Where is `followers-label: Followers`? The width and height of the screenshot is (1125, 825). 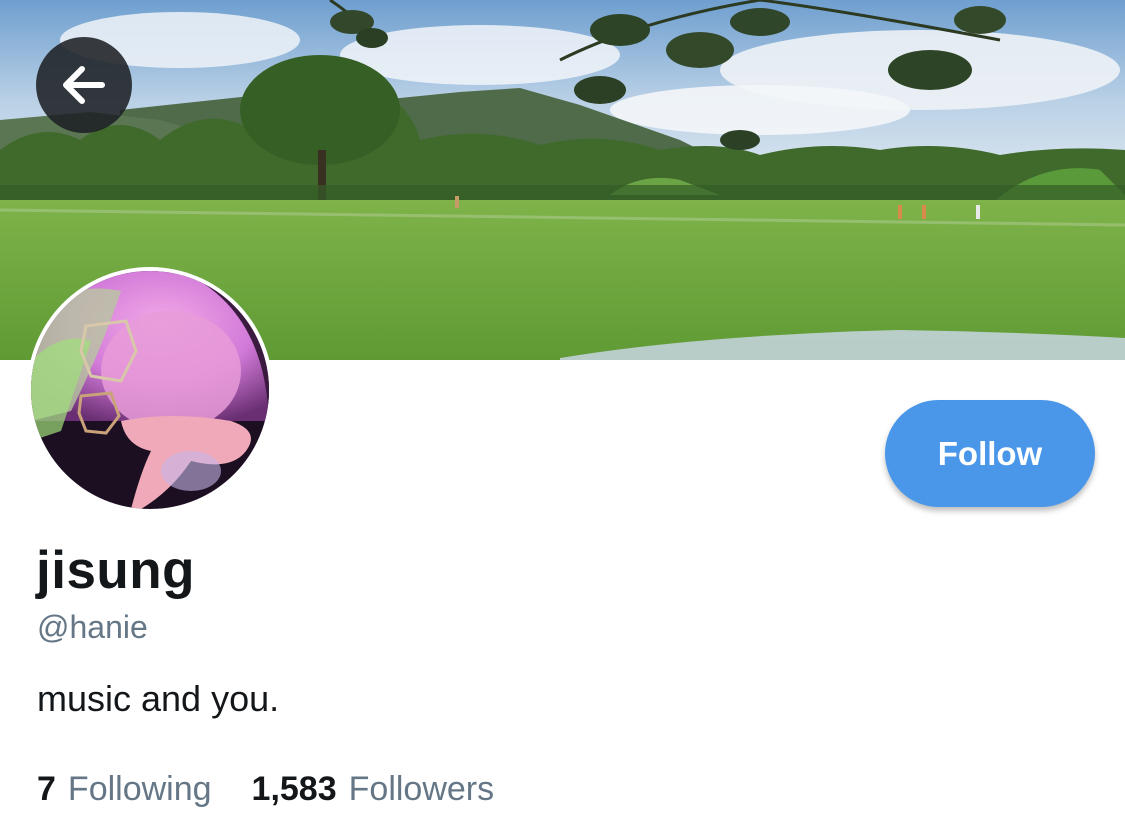
followers-label: Followers is located at coordinates (421, 789).